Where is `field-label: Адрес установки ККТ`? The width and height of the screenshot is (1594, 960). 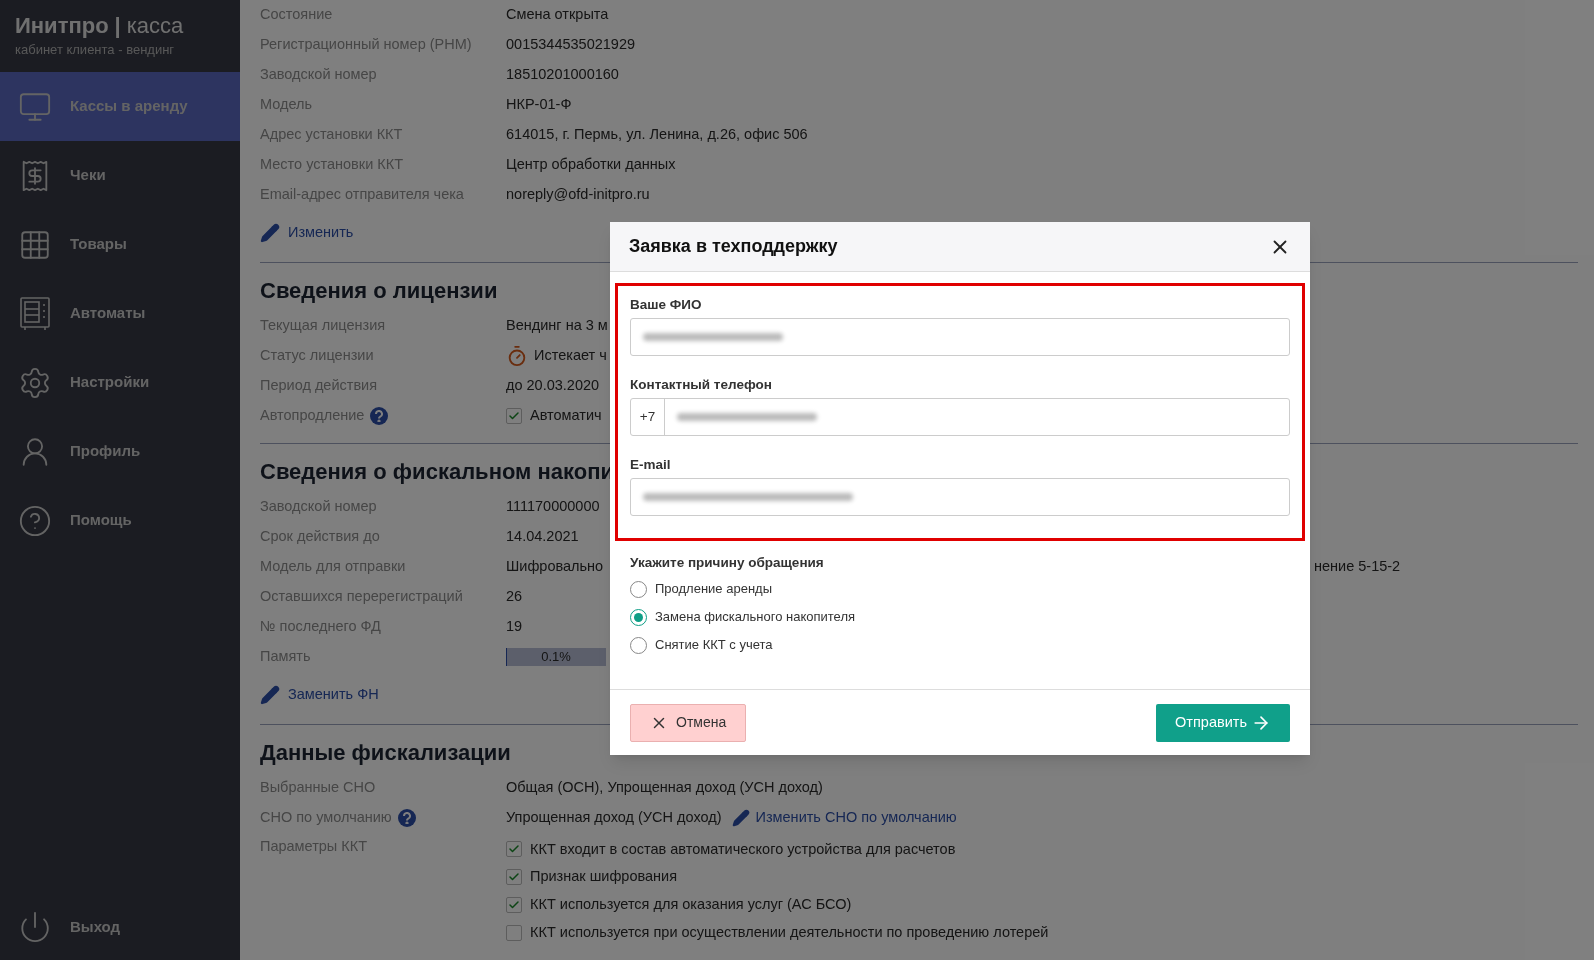
field-label: Адрес установки ККТ is located at coordinates (331, 135).